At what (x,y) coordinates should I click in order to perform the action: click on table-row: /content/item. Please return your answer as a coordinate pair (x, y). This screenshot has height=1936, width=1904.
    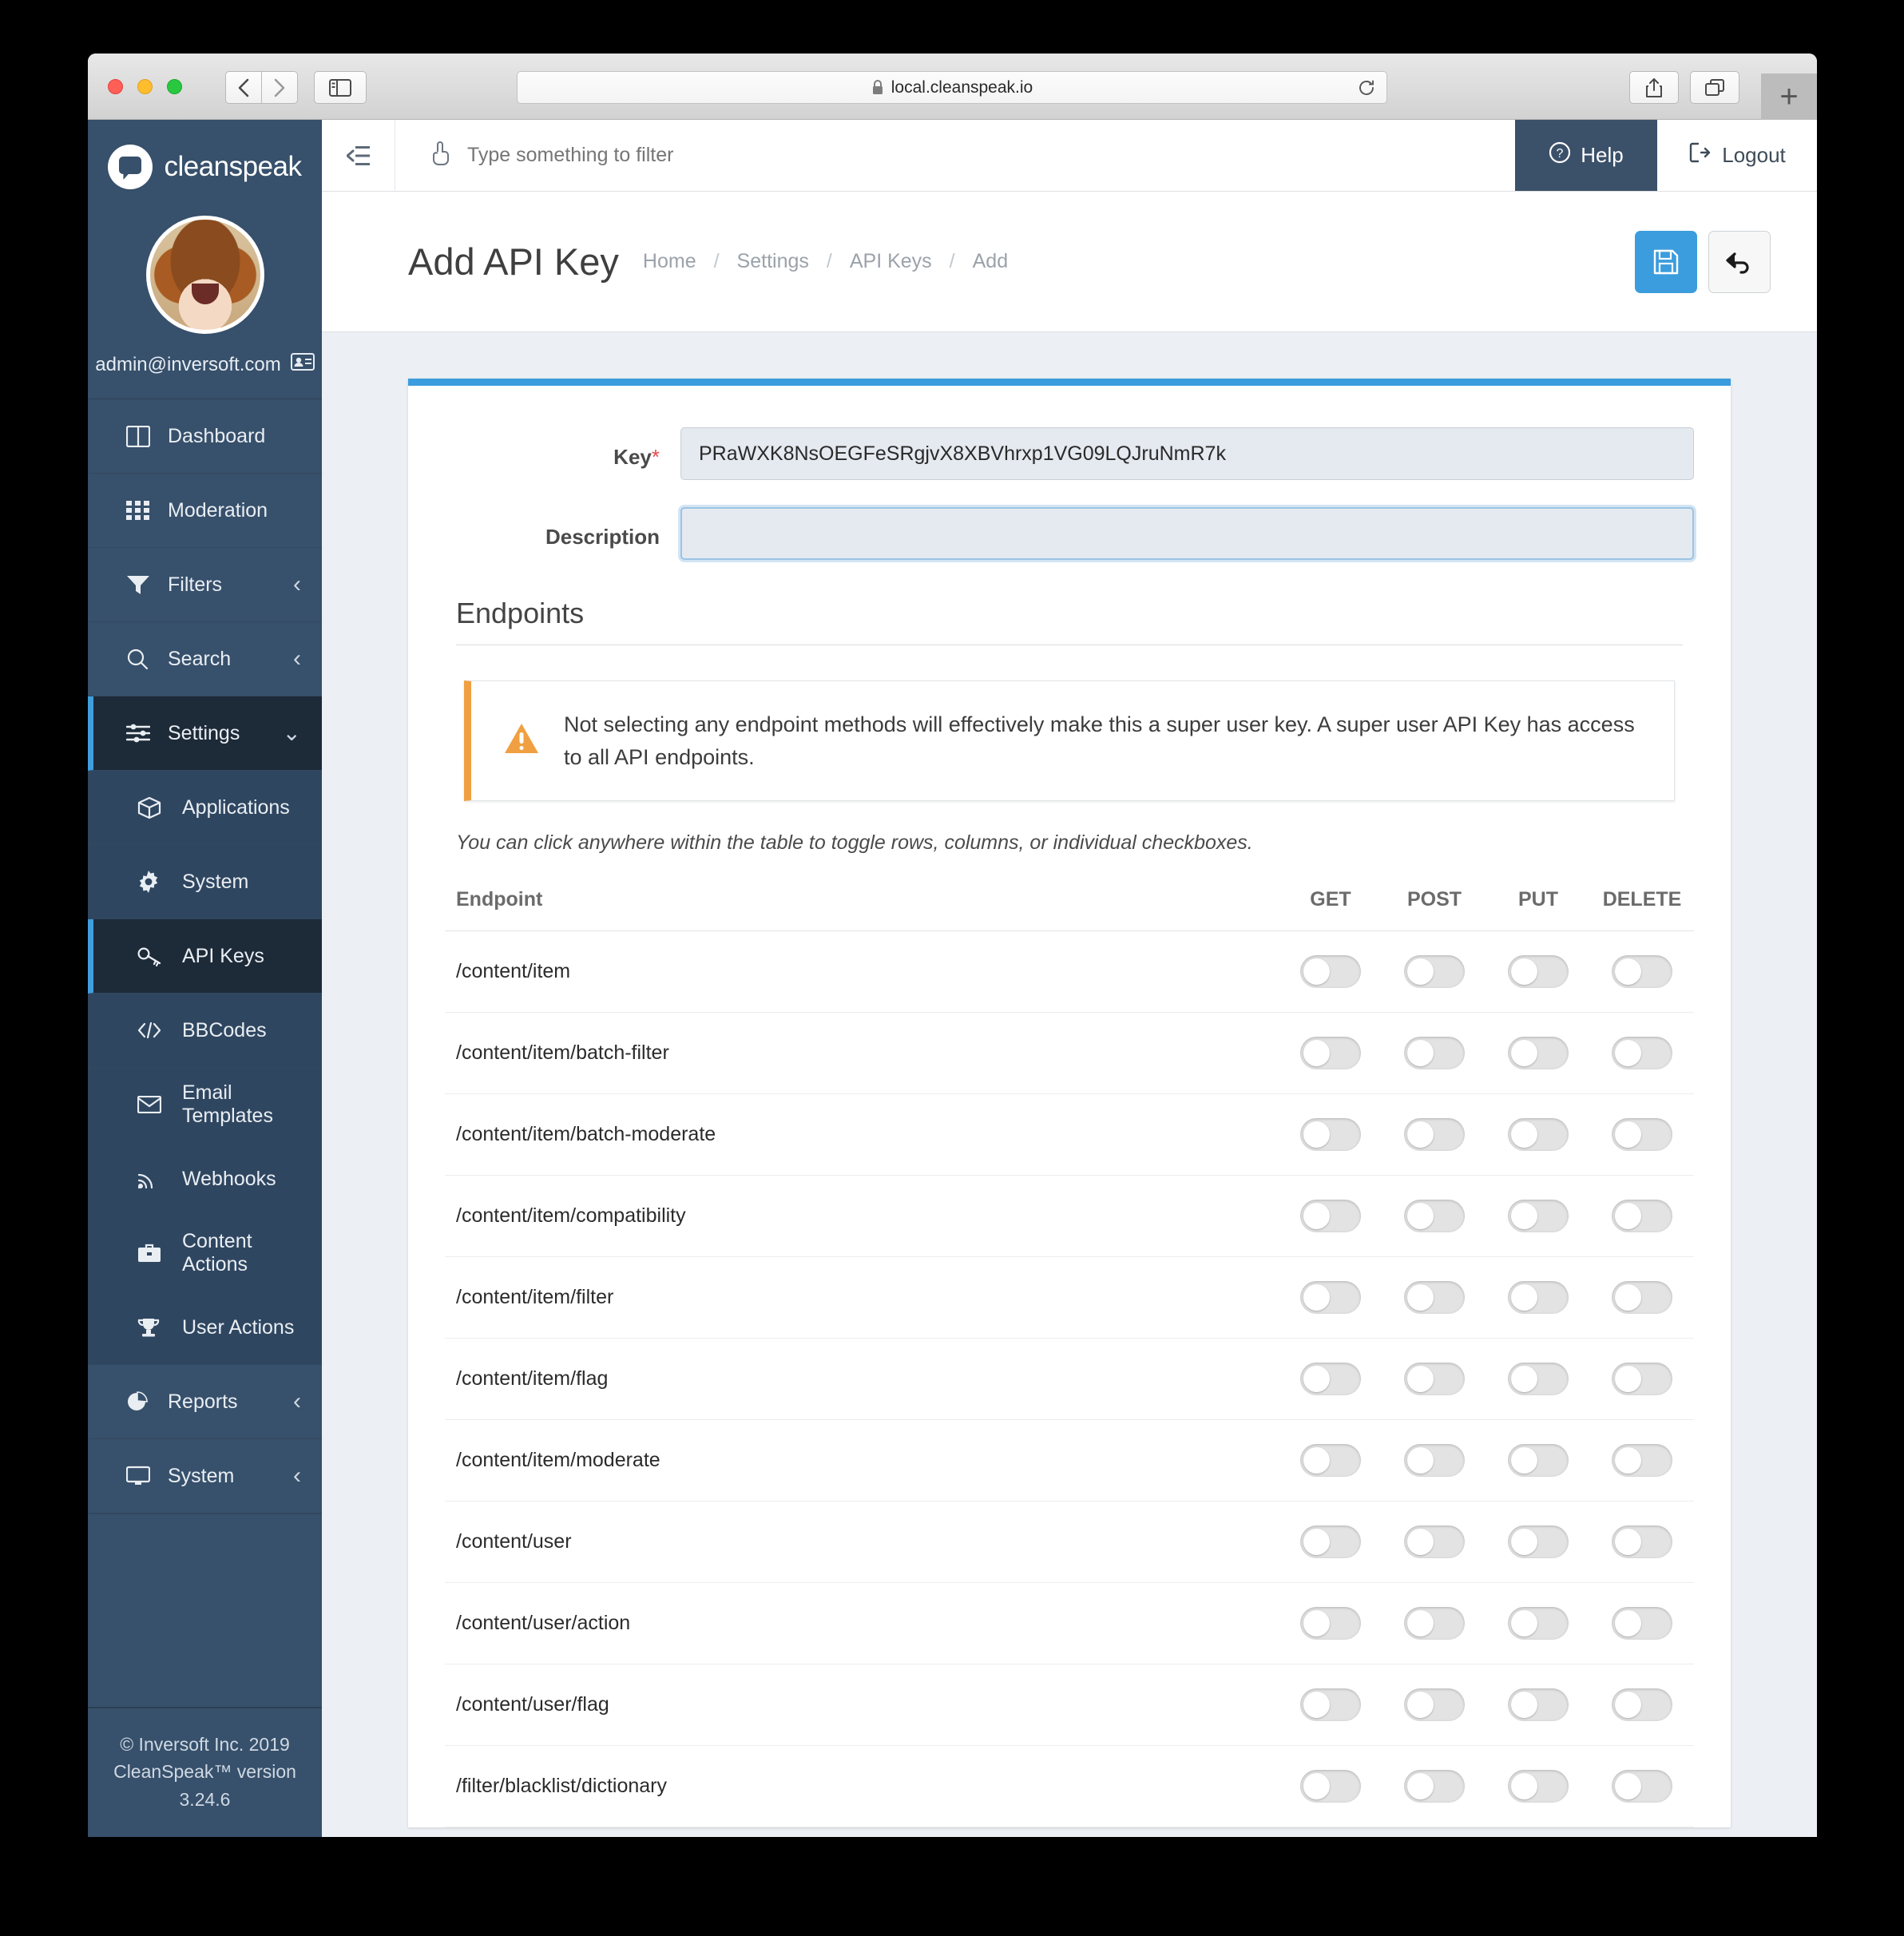
    Looking at the image, I should click on (1069, 971).